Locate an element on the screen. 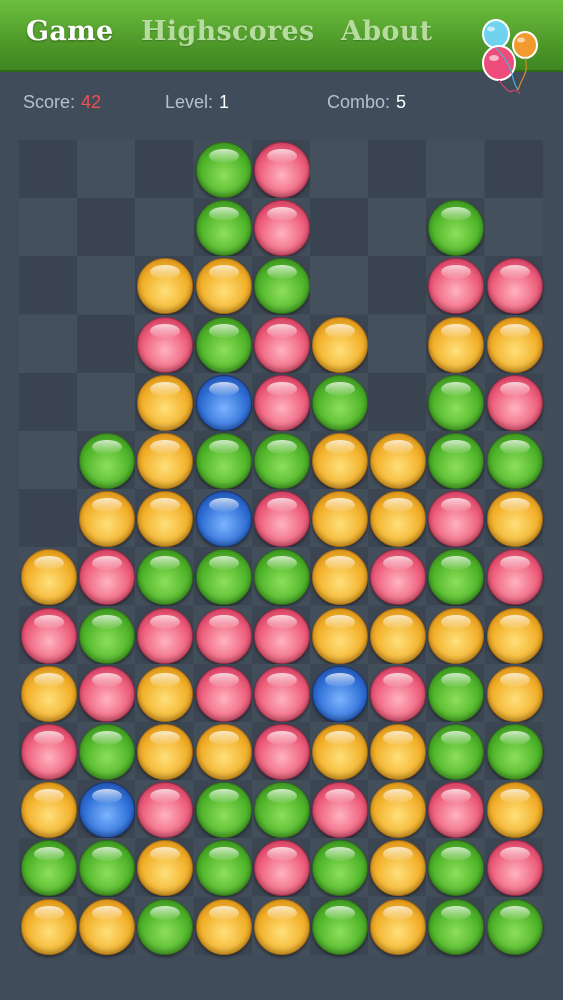  blue-ball is located at coordinates (223, 402).